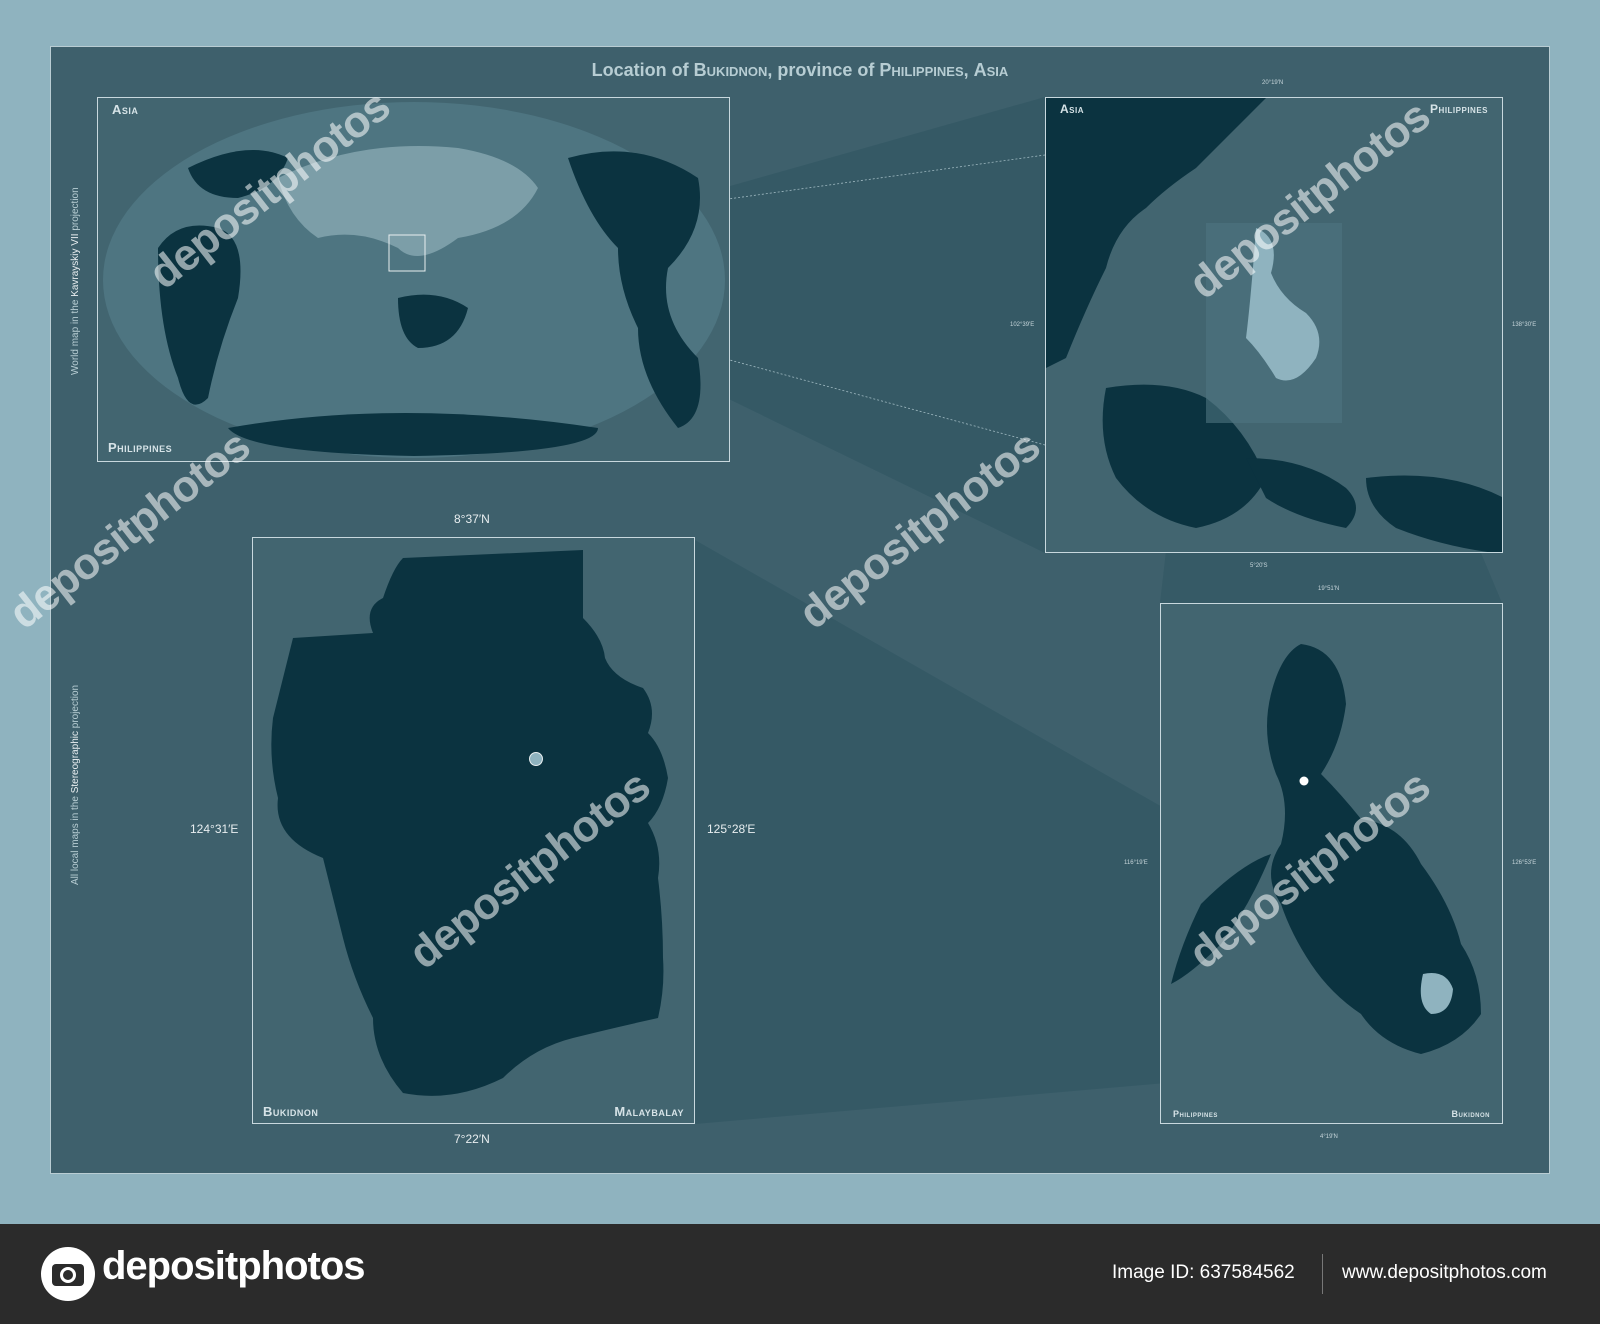 The image size is (1600, 1324). I want to click on country-lon-left: 116°19'E, so click(1136, 863).